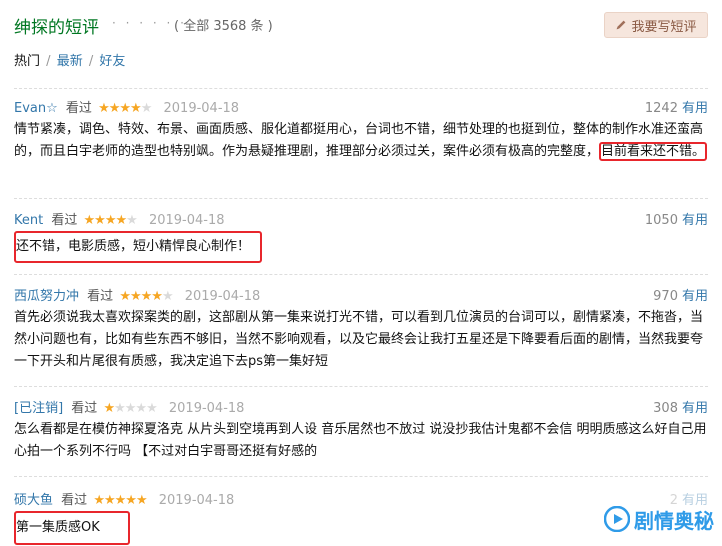 The height and width of the screenshot is (546, 722). What do you see at coordinates (674, 520) in the screenshot?
I see `watermark-text: 剧情奥秘` at bounding box center [674, 520].